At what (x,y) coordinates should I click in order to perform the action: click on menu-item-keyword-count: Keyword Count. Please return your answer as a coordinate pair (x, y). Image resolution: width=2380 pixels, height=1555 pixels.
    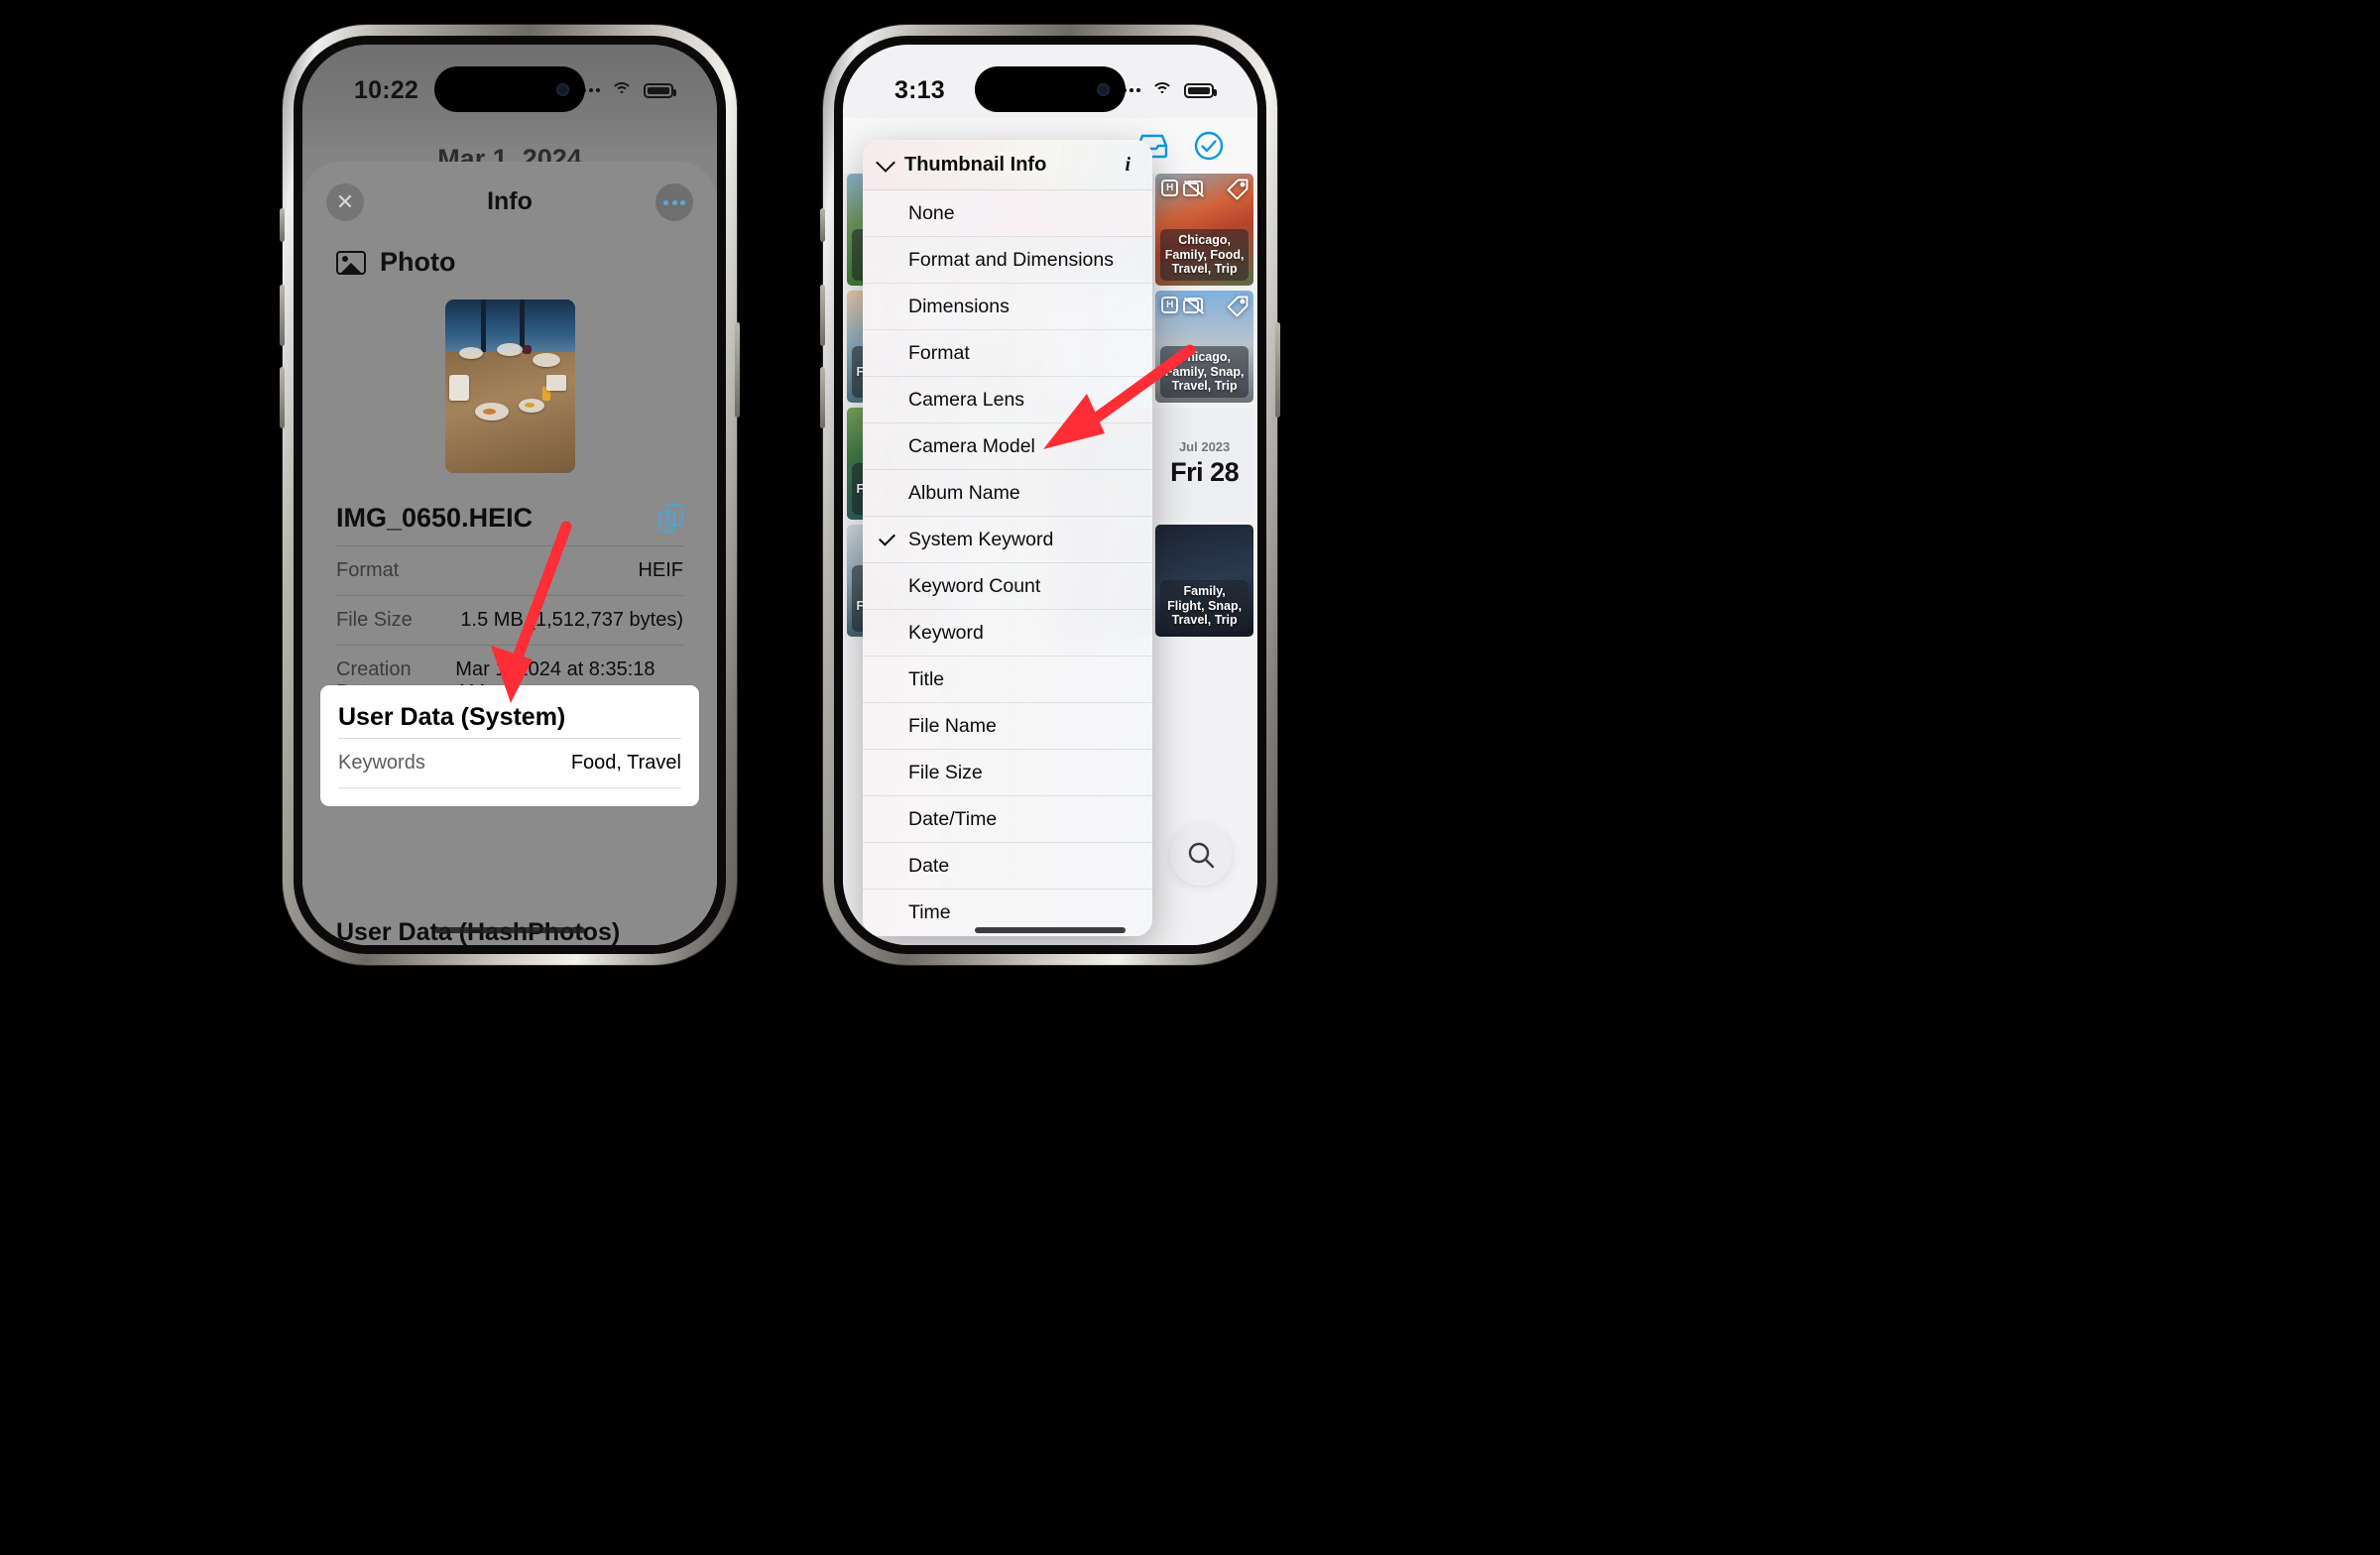
    Looking at the image, I should click on (1007, 586).